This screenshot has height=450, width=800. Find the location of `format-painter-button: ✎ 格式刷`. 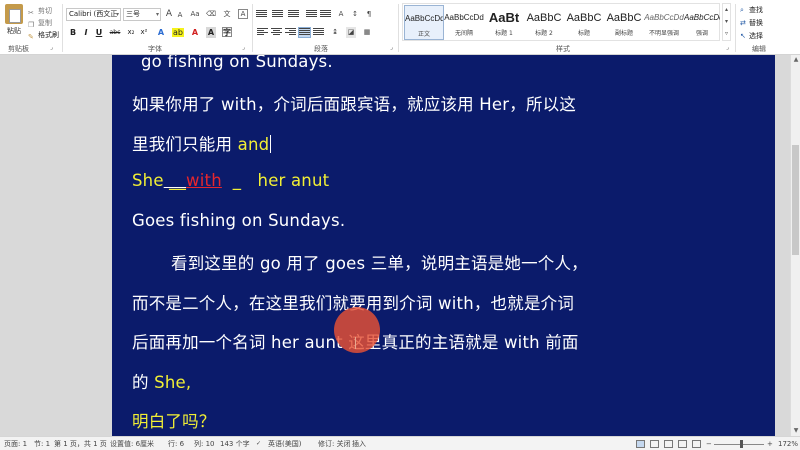

format-painter-button: ✎ 格式刷 is located at coordinates (43, 35).